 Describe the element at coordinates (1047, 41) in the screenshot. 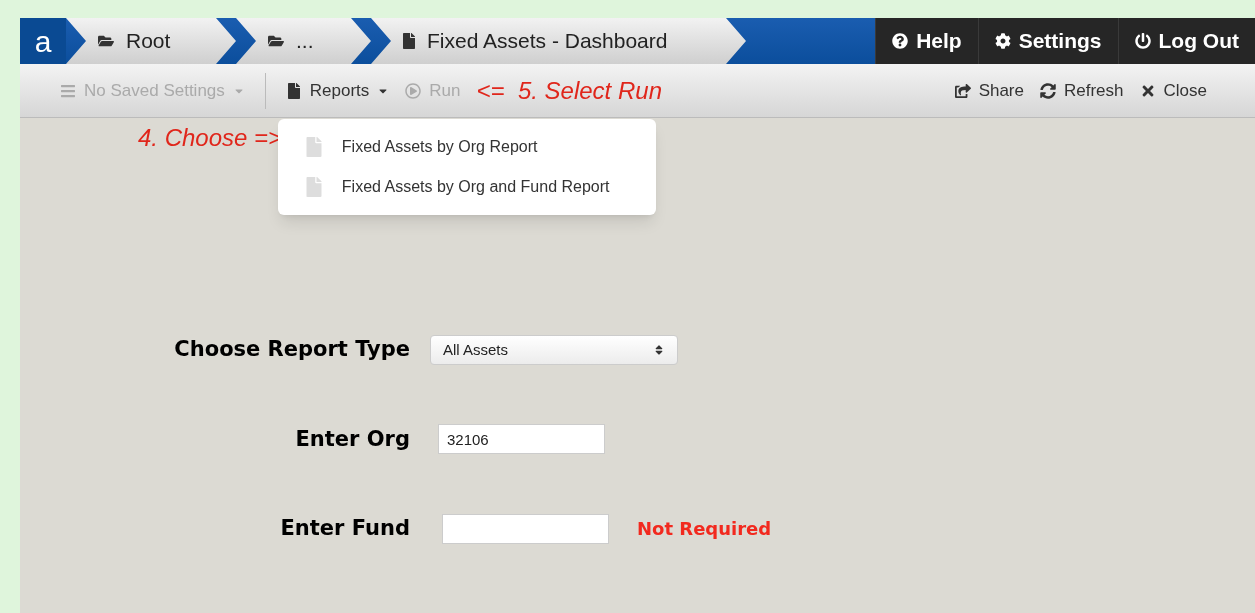

I see `settings-button: Settings` at that location.